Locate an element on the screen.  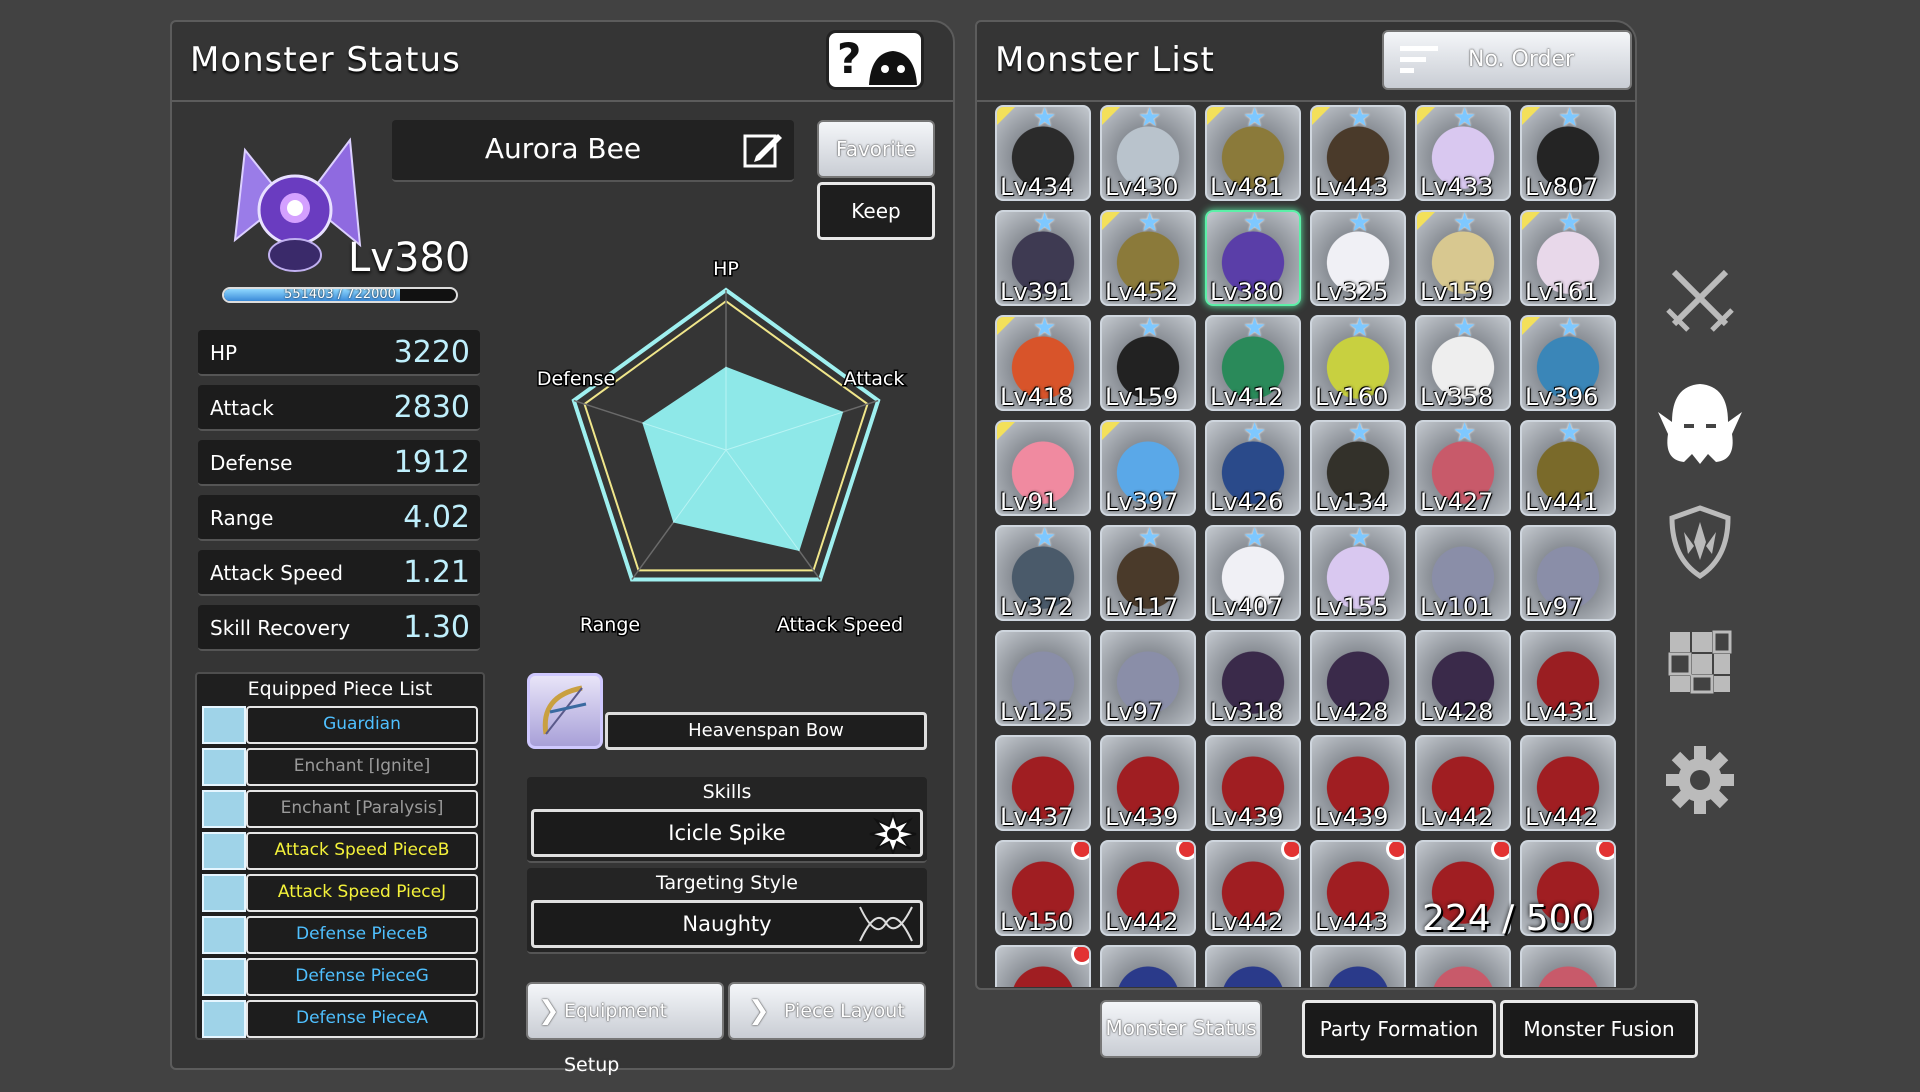
monster-level-label: Lv481 is located at coordinates (1247, 187).